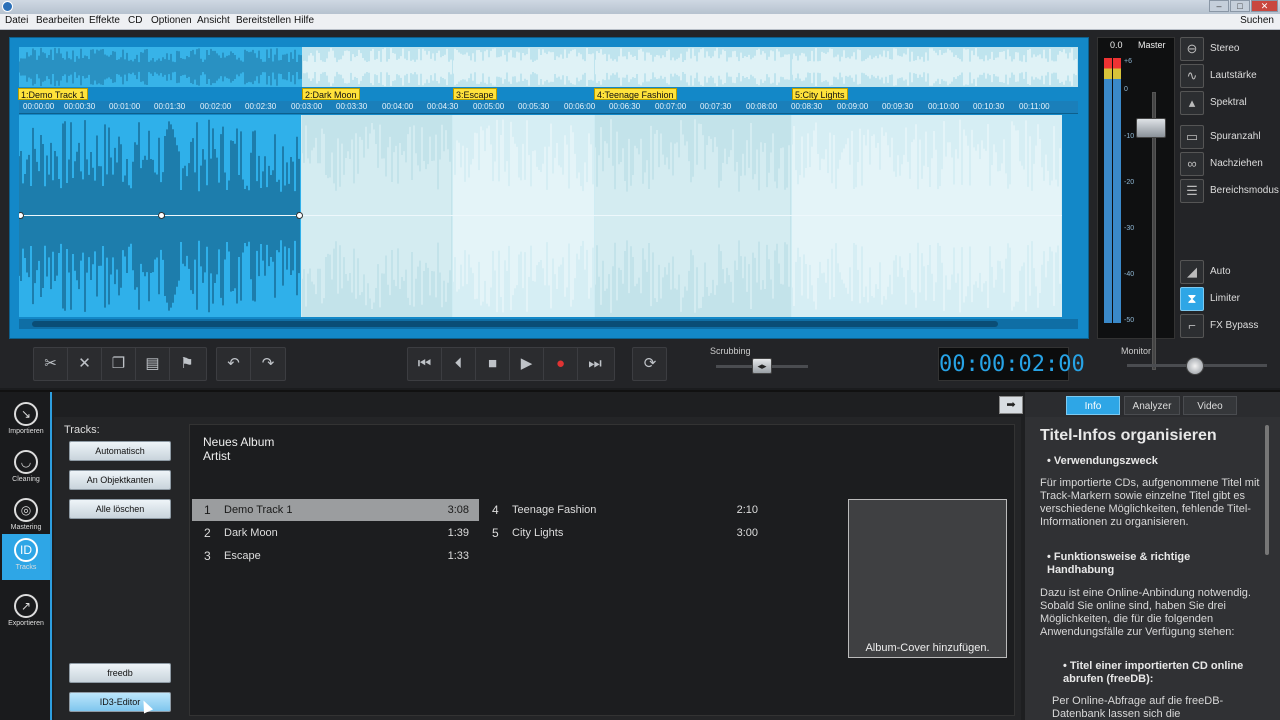 This screenshot has width=1280, height=720. What do you see at coordinates (515, 324) in the screenshot?
I see `scrollbar-thumb` at bounding box center [515, 324].